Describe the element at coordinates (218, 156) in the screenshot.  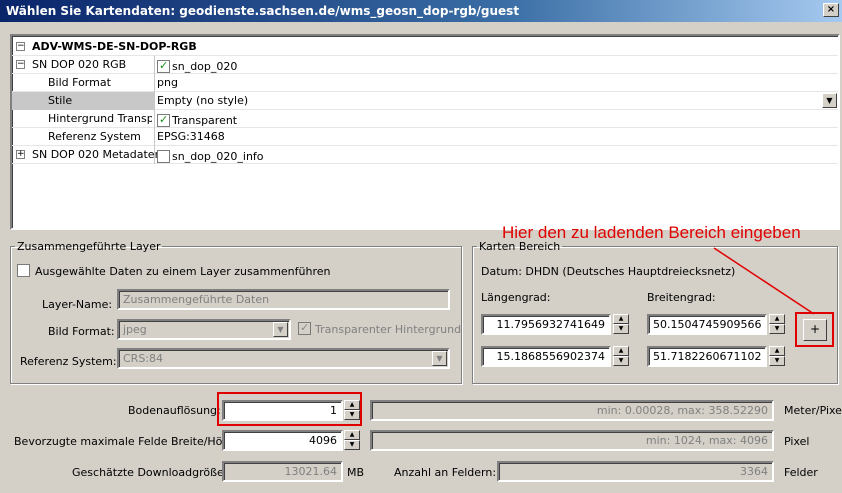
I see `tree-row-value: sn_dop_020_info` at that location.